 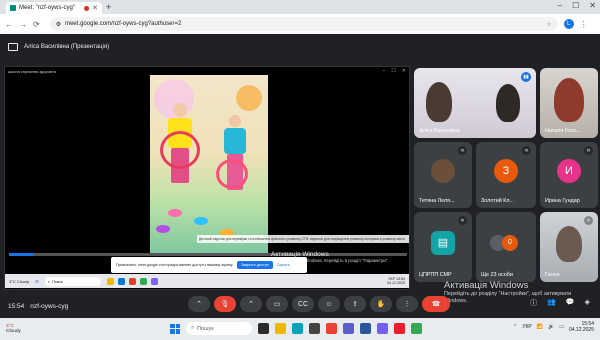 What do you see at coordinates (300, 47) in the screenshot?
I see `meet-presentation-bar: Аліса Василівна (Презентація)` at bounding box center [300, 47].